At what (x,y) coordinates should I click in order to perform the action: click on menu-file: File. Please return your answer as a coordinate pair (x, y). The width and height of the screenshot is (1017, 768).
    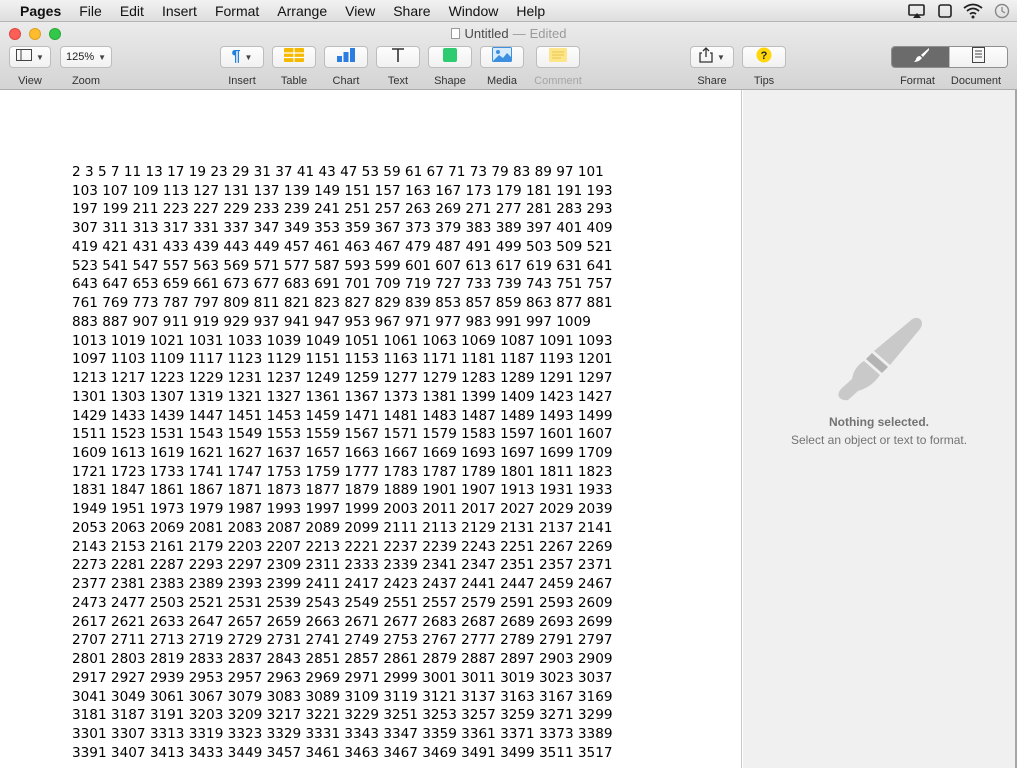
    Looking at the image, I should click on (90, 11).